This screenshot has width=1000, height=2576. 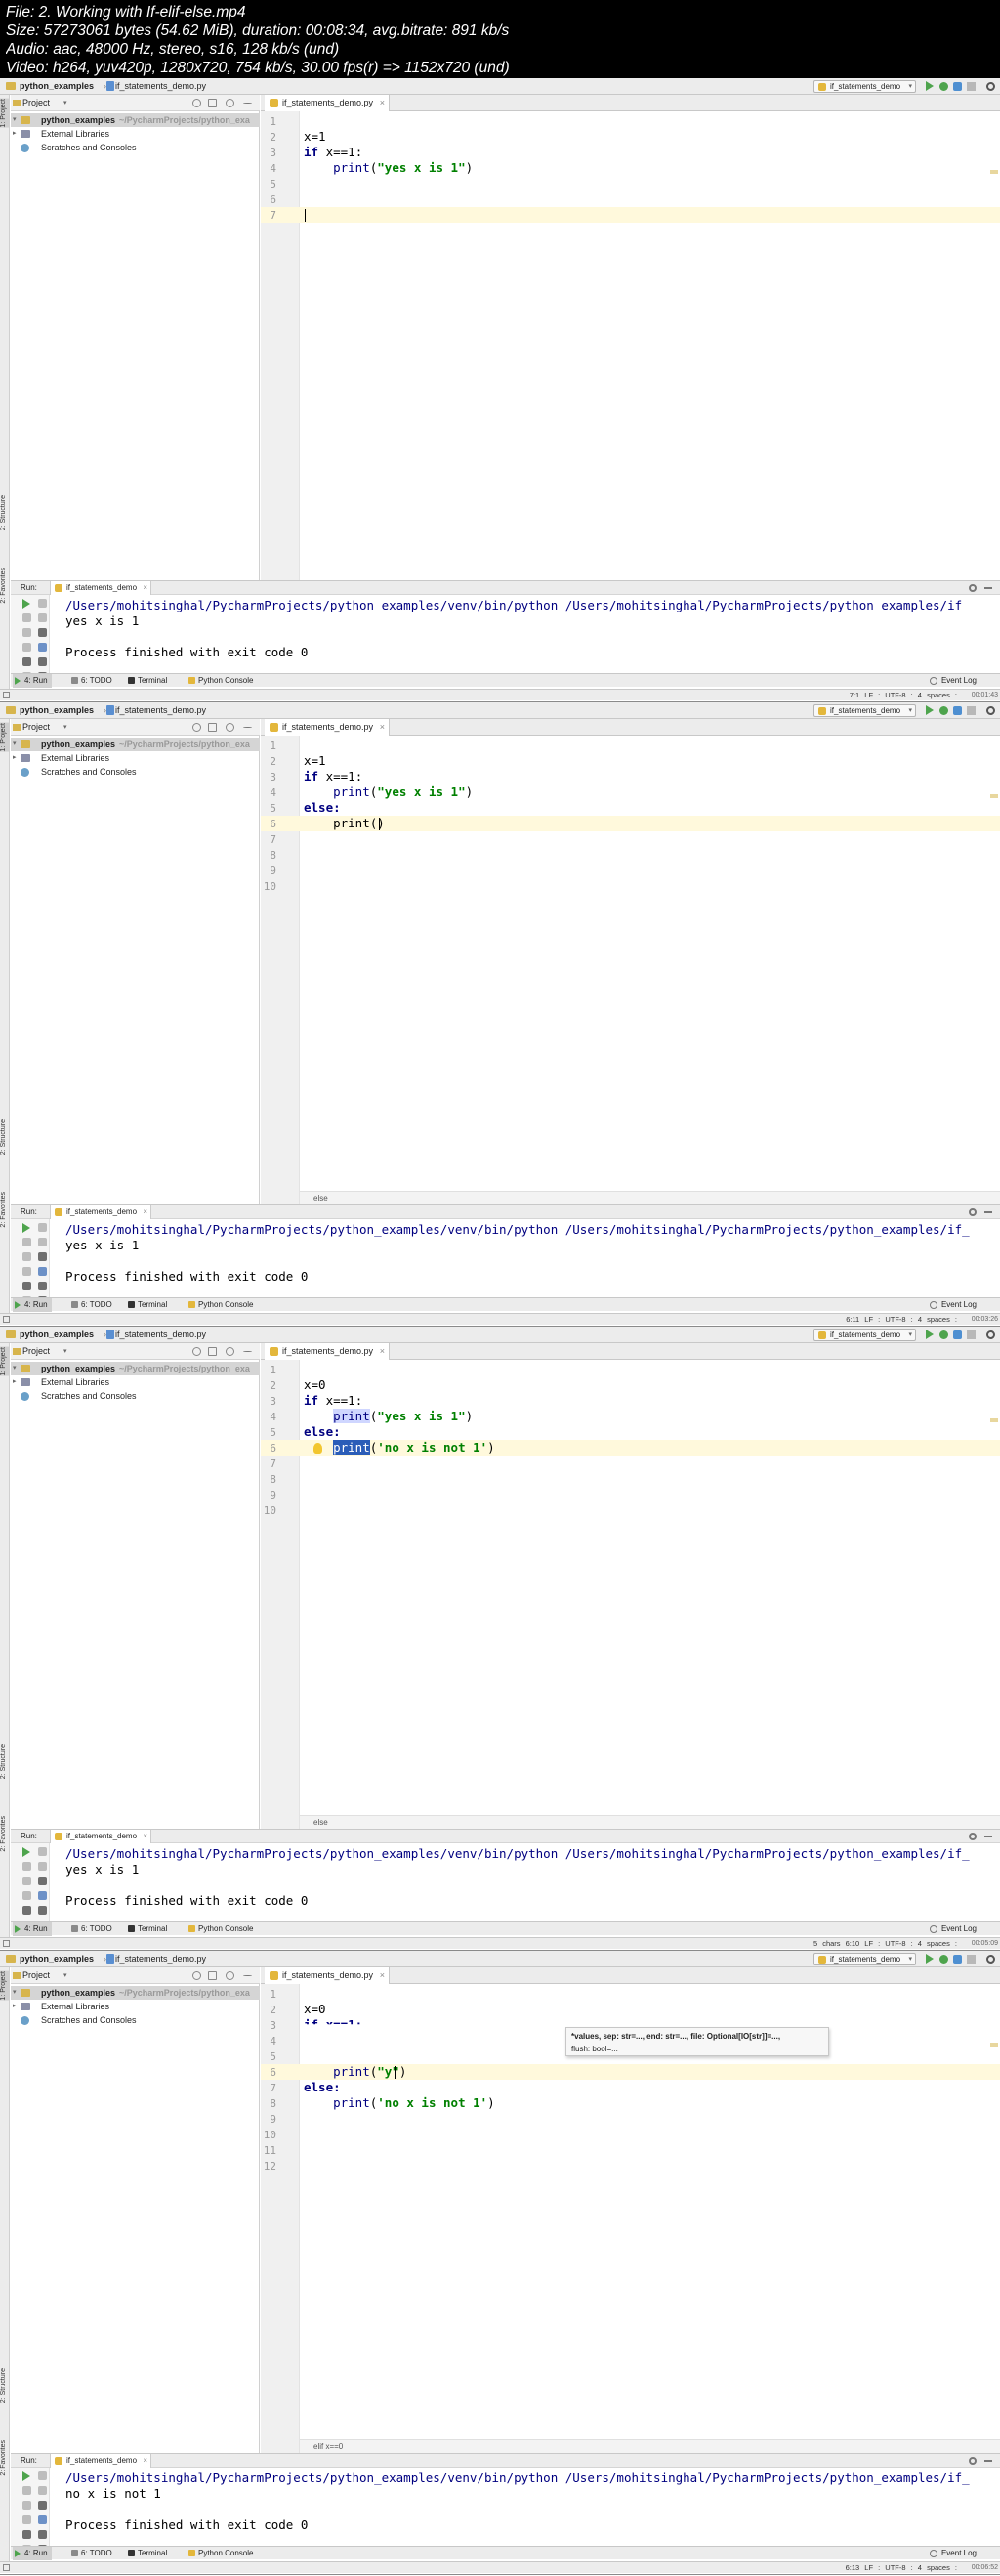 What do you see at coordinates (42, 1895) in the screenshot?
I see `scroll-to-end-icon` at bounding box center [42, 1895].